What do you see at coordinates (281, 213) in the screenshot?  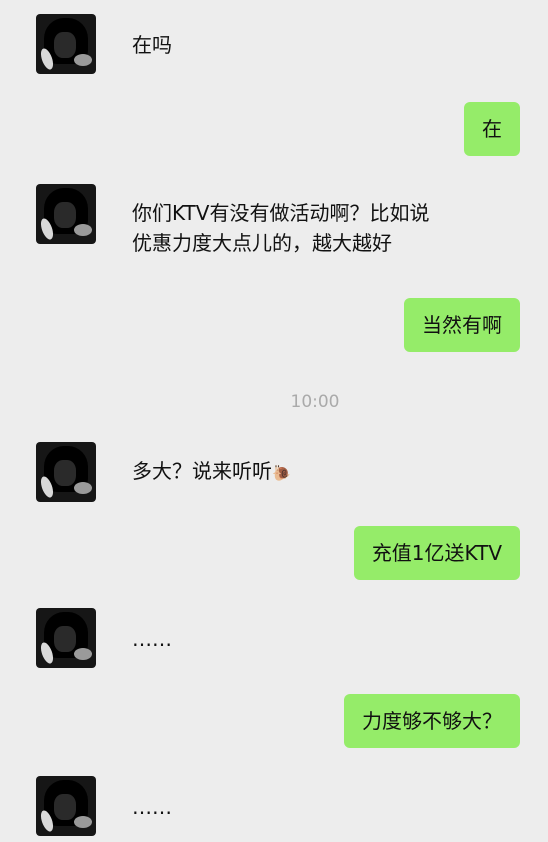 I see `message-line: 你们KTV有没有做活动啊？比如说` at bounding box center [281, 213].